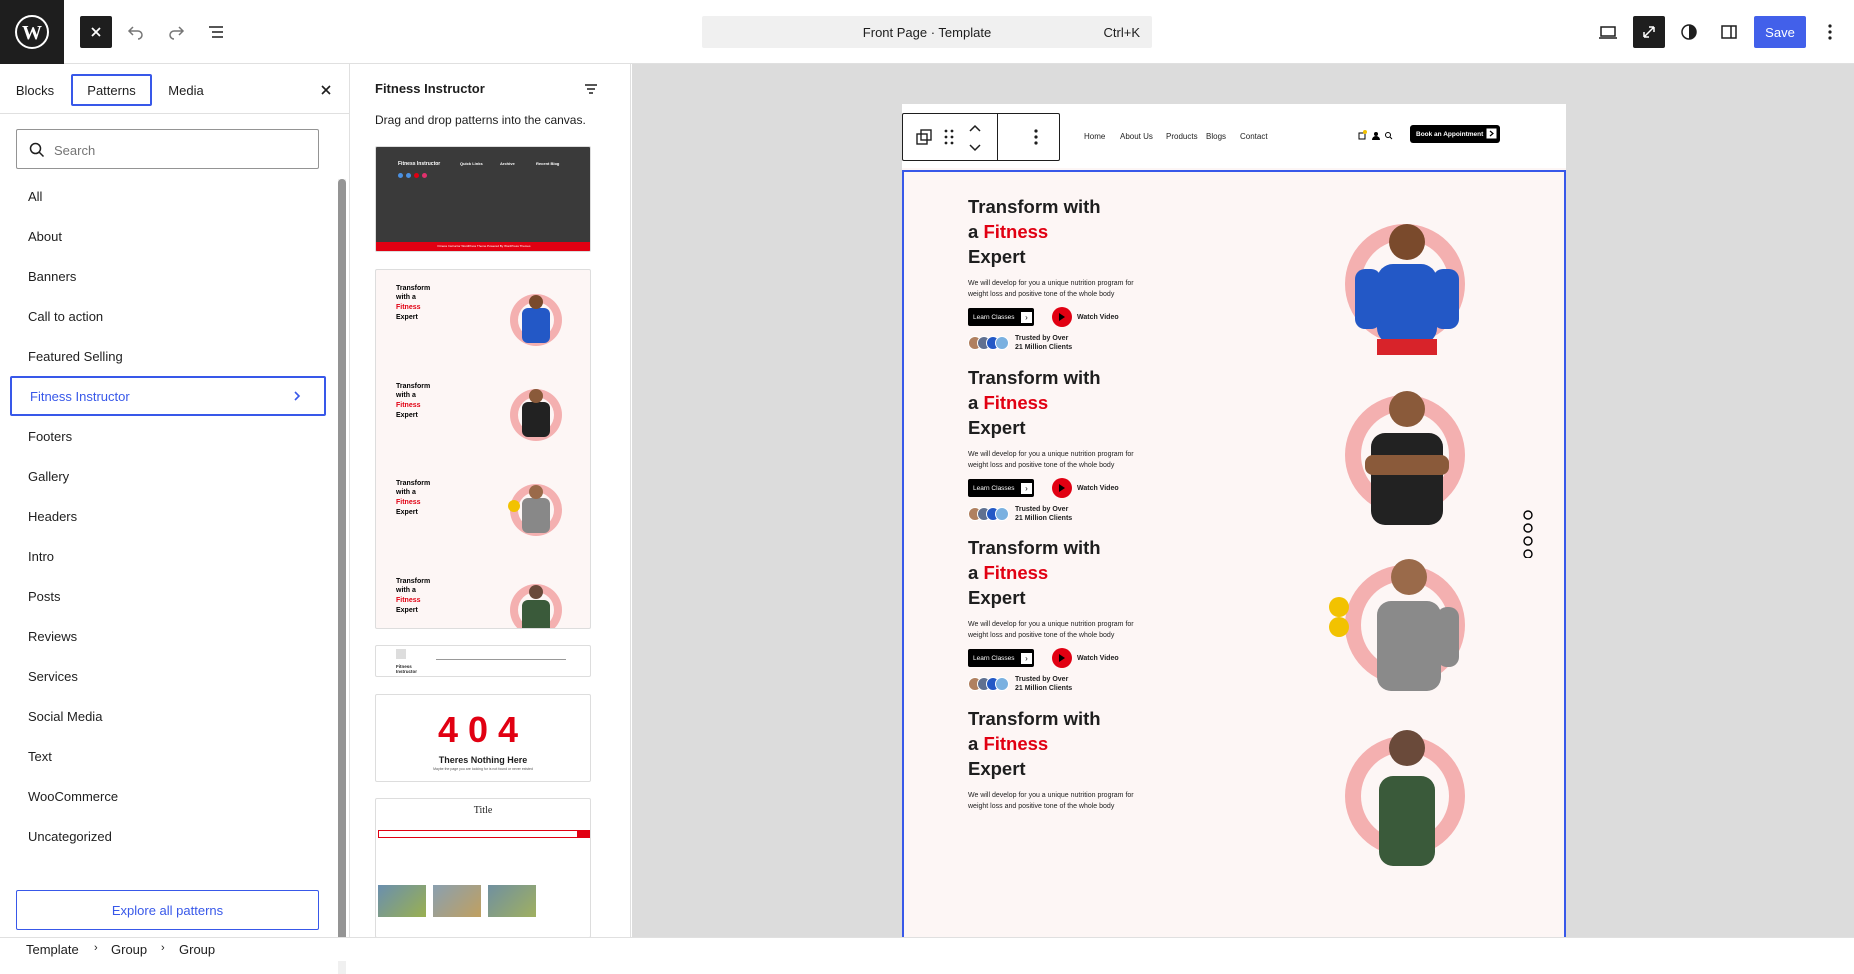 This screenshot has width=1854, height=974. Describe the element at coordinates (168, 676) in the screenshot. I see `category-services: Services` at that location.